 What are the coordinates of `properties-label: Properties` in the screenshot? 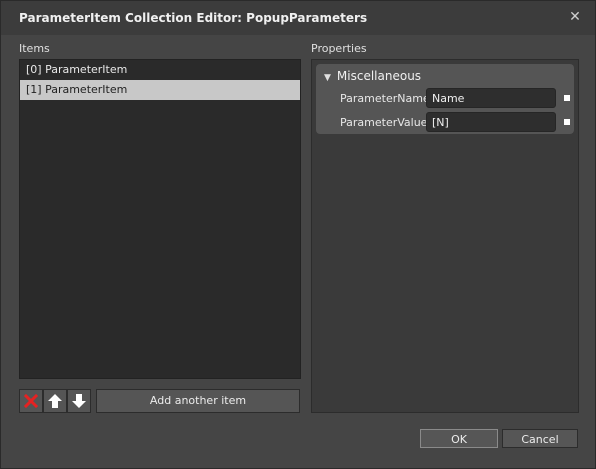 It's located at (339, 48).